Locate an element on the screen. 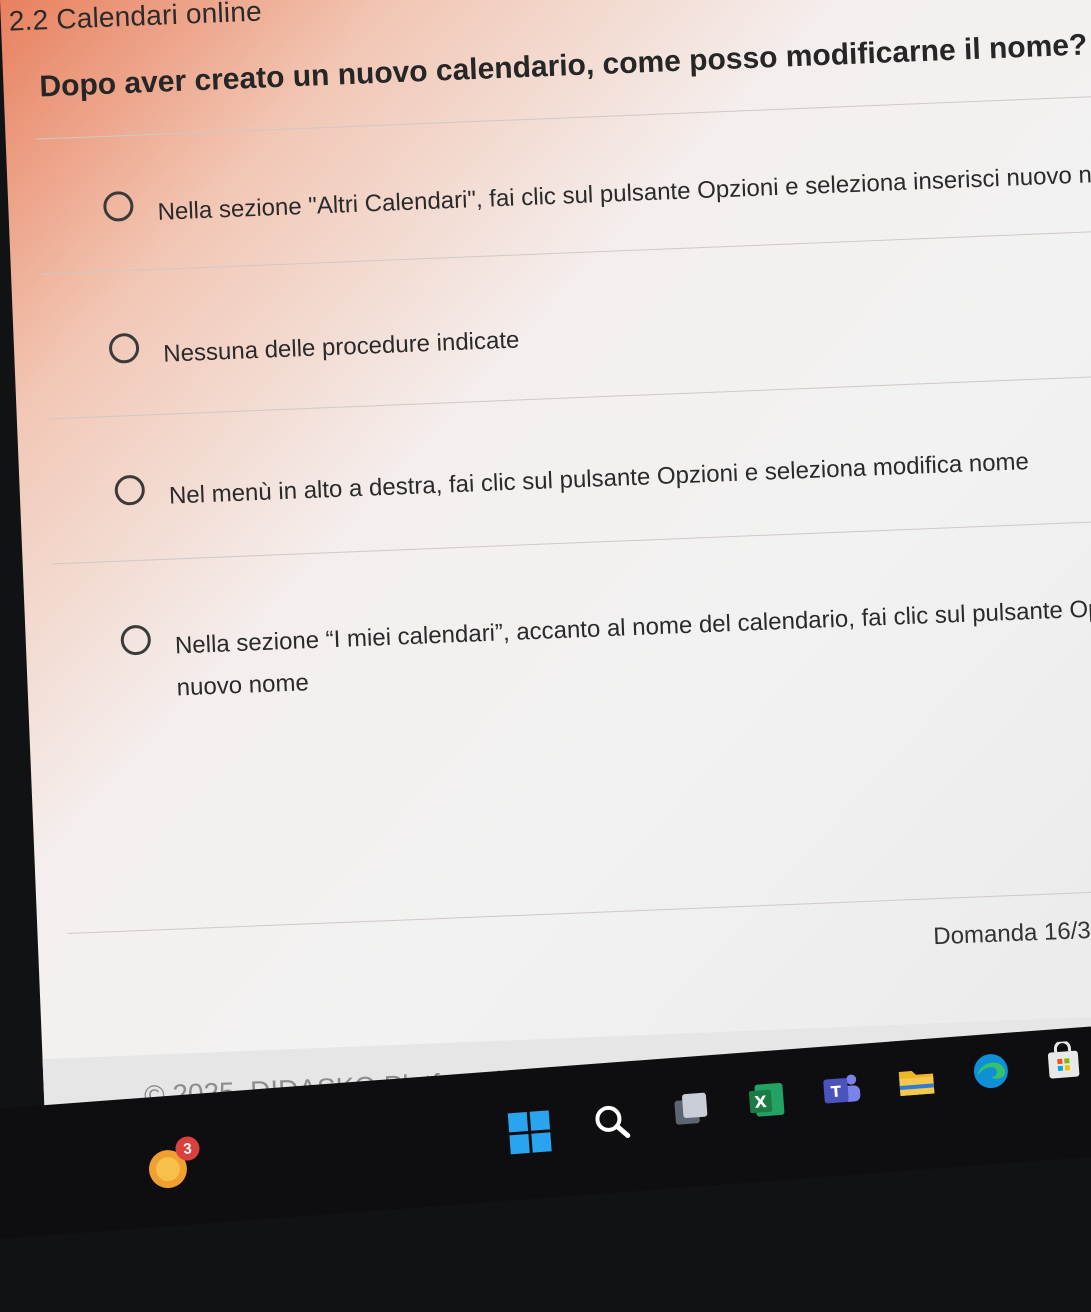 Image resolution: width=1091 pixels, height=1312 pixels. answer-option-label: Nessuna delle procedure indicate is located at coordinates (341, 347).